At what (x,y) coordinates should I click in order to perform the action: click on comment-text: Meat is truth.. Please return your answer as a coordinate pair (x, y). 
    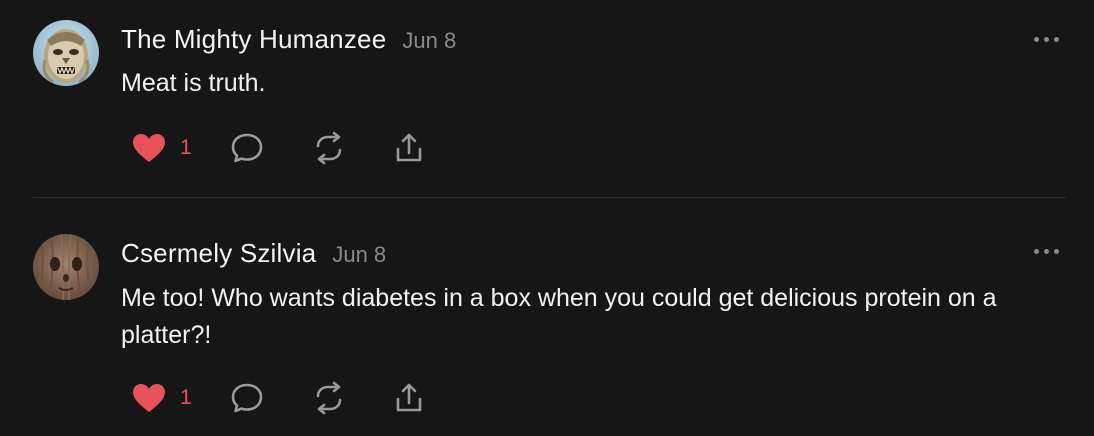
    Looking at the image, I should click on (193, 83).